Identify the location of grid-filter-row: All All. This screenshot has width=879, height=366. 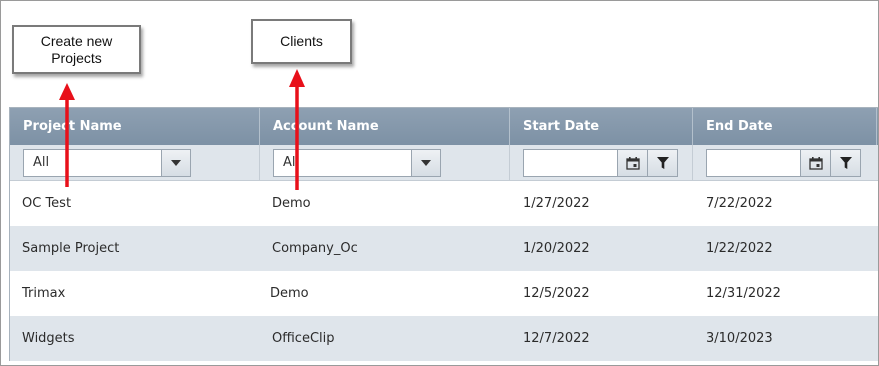
(444, 163).